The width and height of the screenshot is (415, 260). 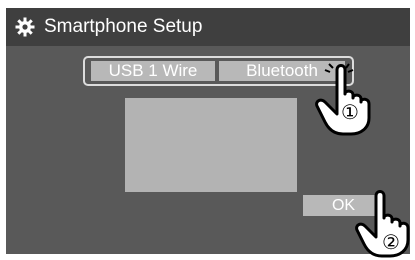 What do you see at coordinates (25, 27) in the screenshot?
I see `gear-icon` at bounding box center [25, 27].